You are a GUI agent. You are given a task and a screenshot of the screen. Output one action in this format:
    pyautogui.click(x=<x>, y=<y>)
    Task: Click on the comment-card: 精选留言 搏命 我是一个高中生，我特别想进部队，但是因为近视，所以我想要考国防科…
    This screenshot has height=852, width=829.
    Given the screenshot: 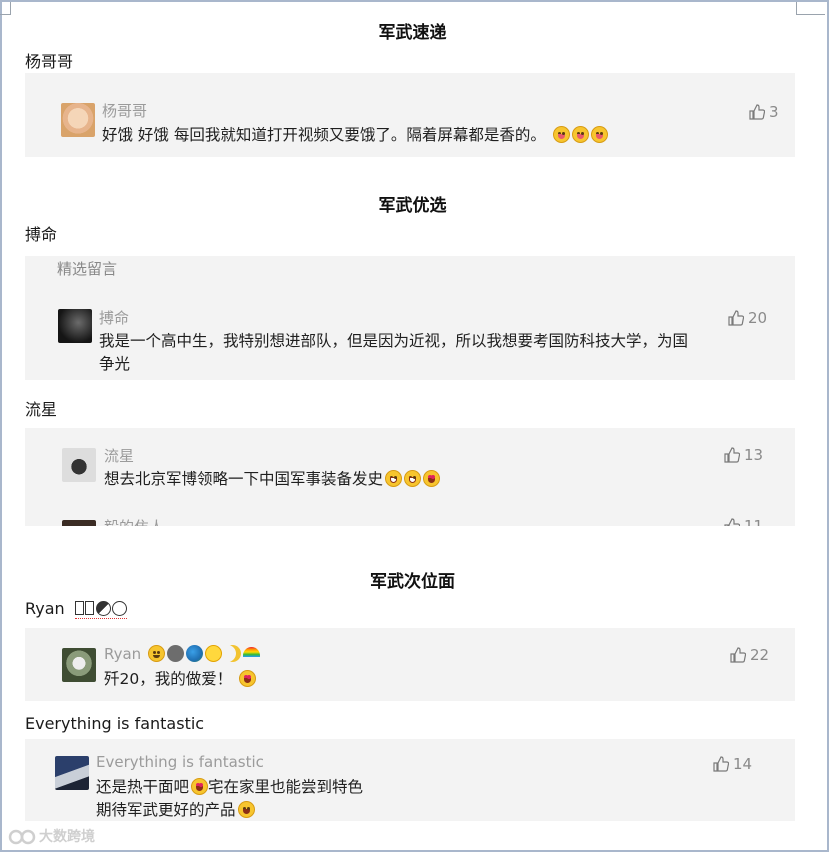 What is the action you would take?
    pyautogui.click(x=410, y=318)
    